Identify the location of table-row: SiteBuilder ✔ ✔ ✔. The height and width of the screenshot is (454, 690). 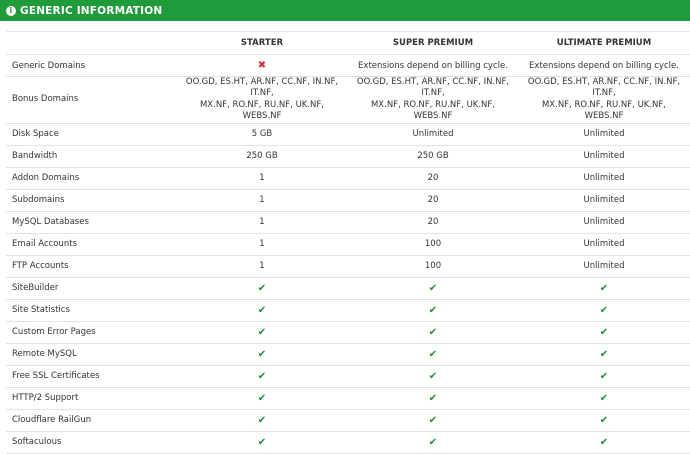
(348, 288).